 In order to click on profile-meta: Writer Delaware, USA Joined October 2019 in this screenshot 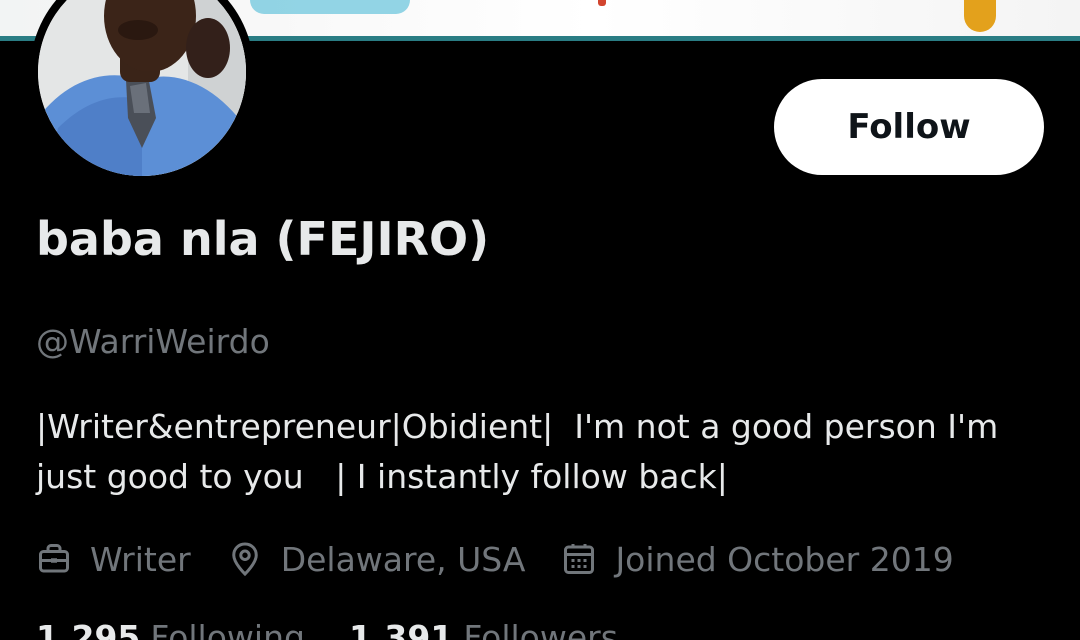, I will do `click(513, 559)`.